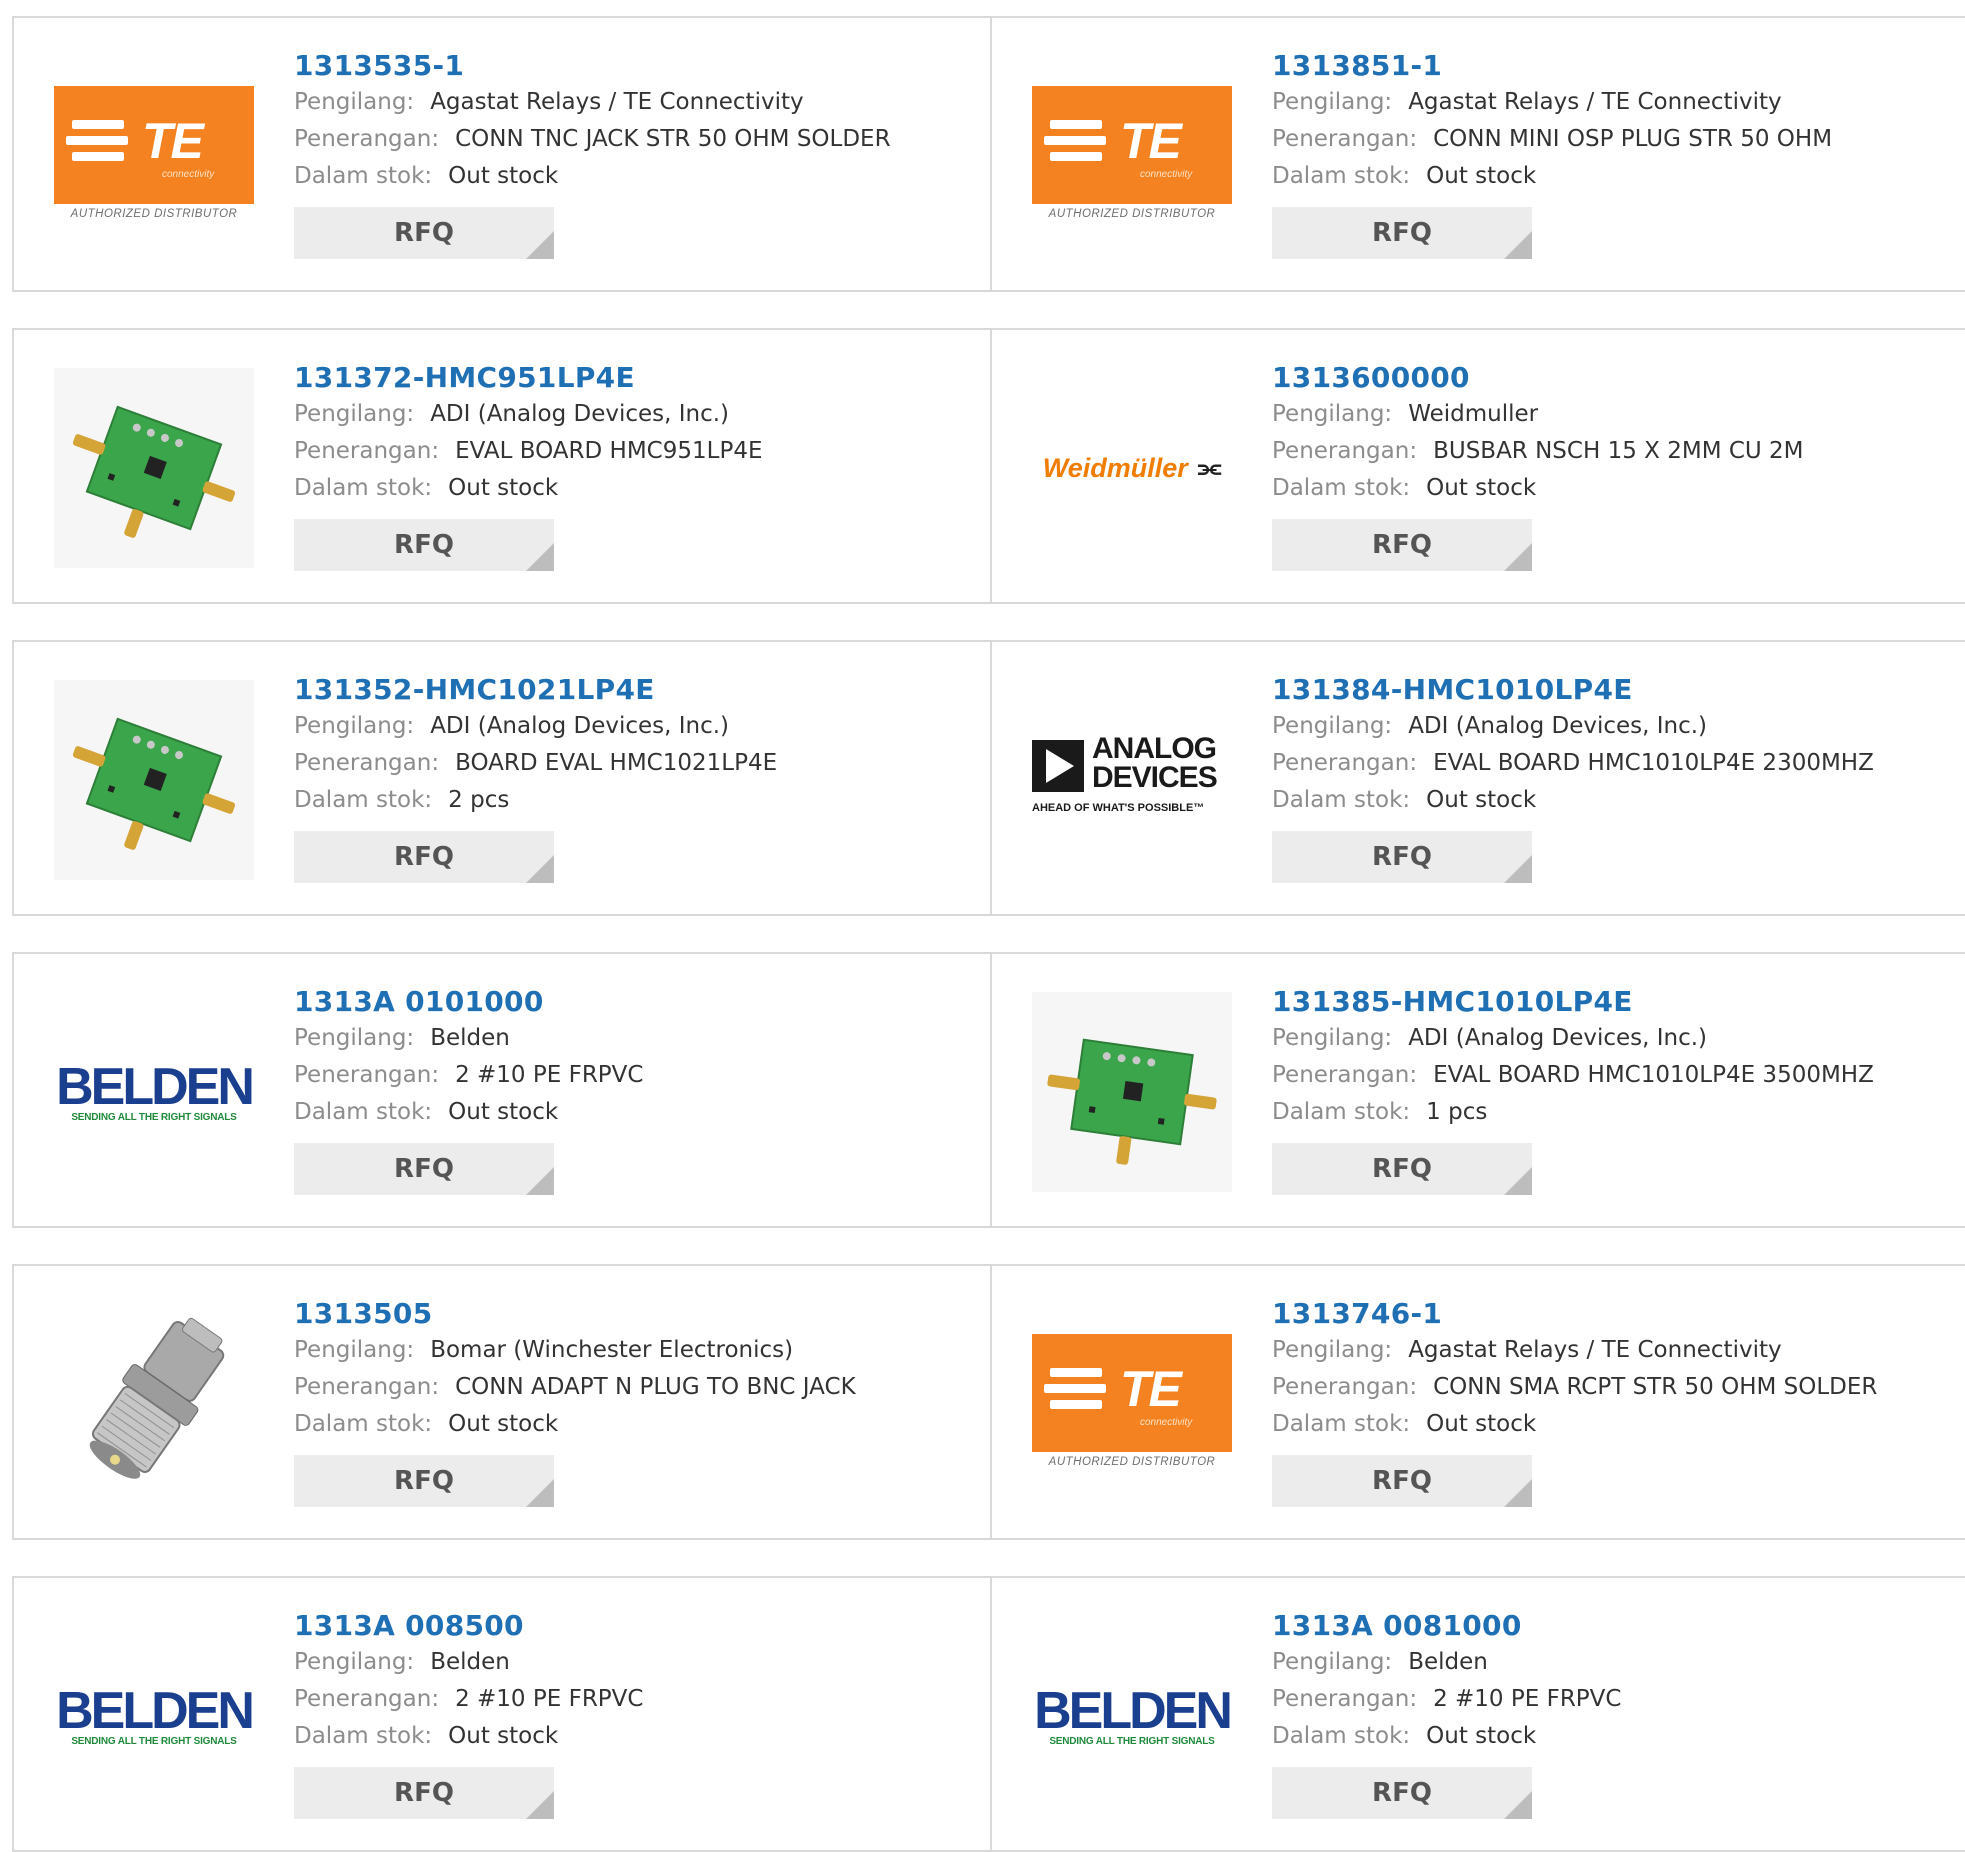  What do you see at coordinates (673, 139) in the screenshot?
I see `description-value: CONN TNC JACK STR 50 OHM SOLDER` at bounding box center [673, 139].